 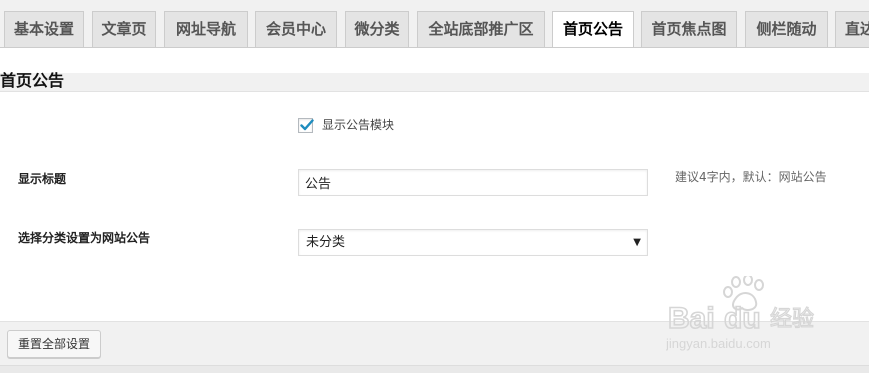 I want to click on tab-home-notice: 首页公告, so click(x=593, y=29).